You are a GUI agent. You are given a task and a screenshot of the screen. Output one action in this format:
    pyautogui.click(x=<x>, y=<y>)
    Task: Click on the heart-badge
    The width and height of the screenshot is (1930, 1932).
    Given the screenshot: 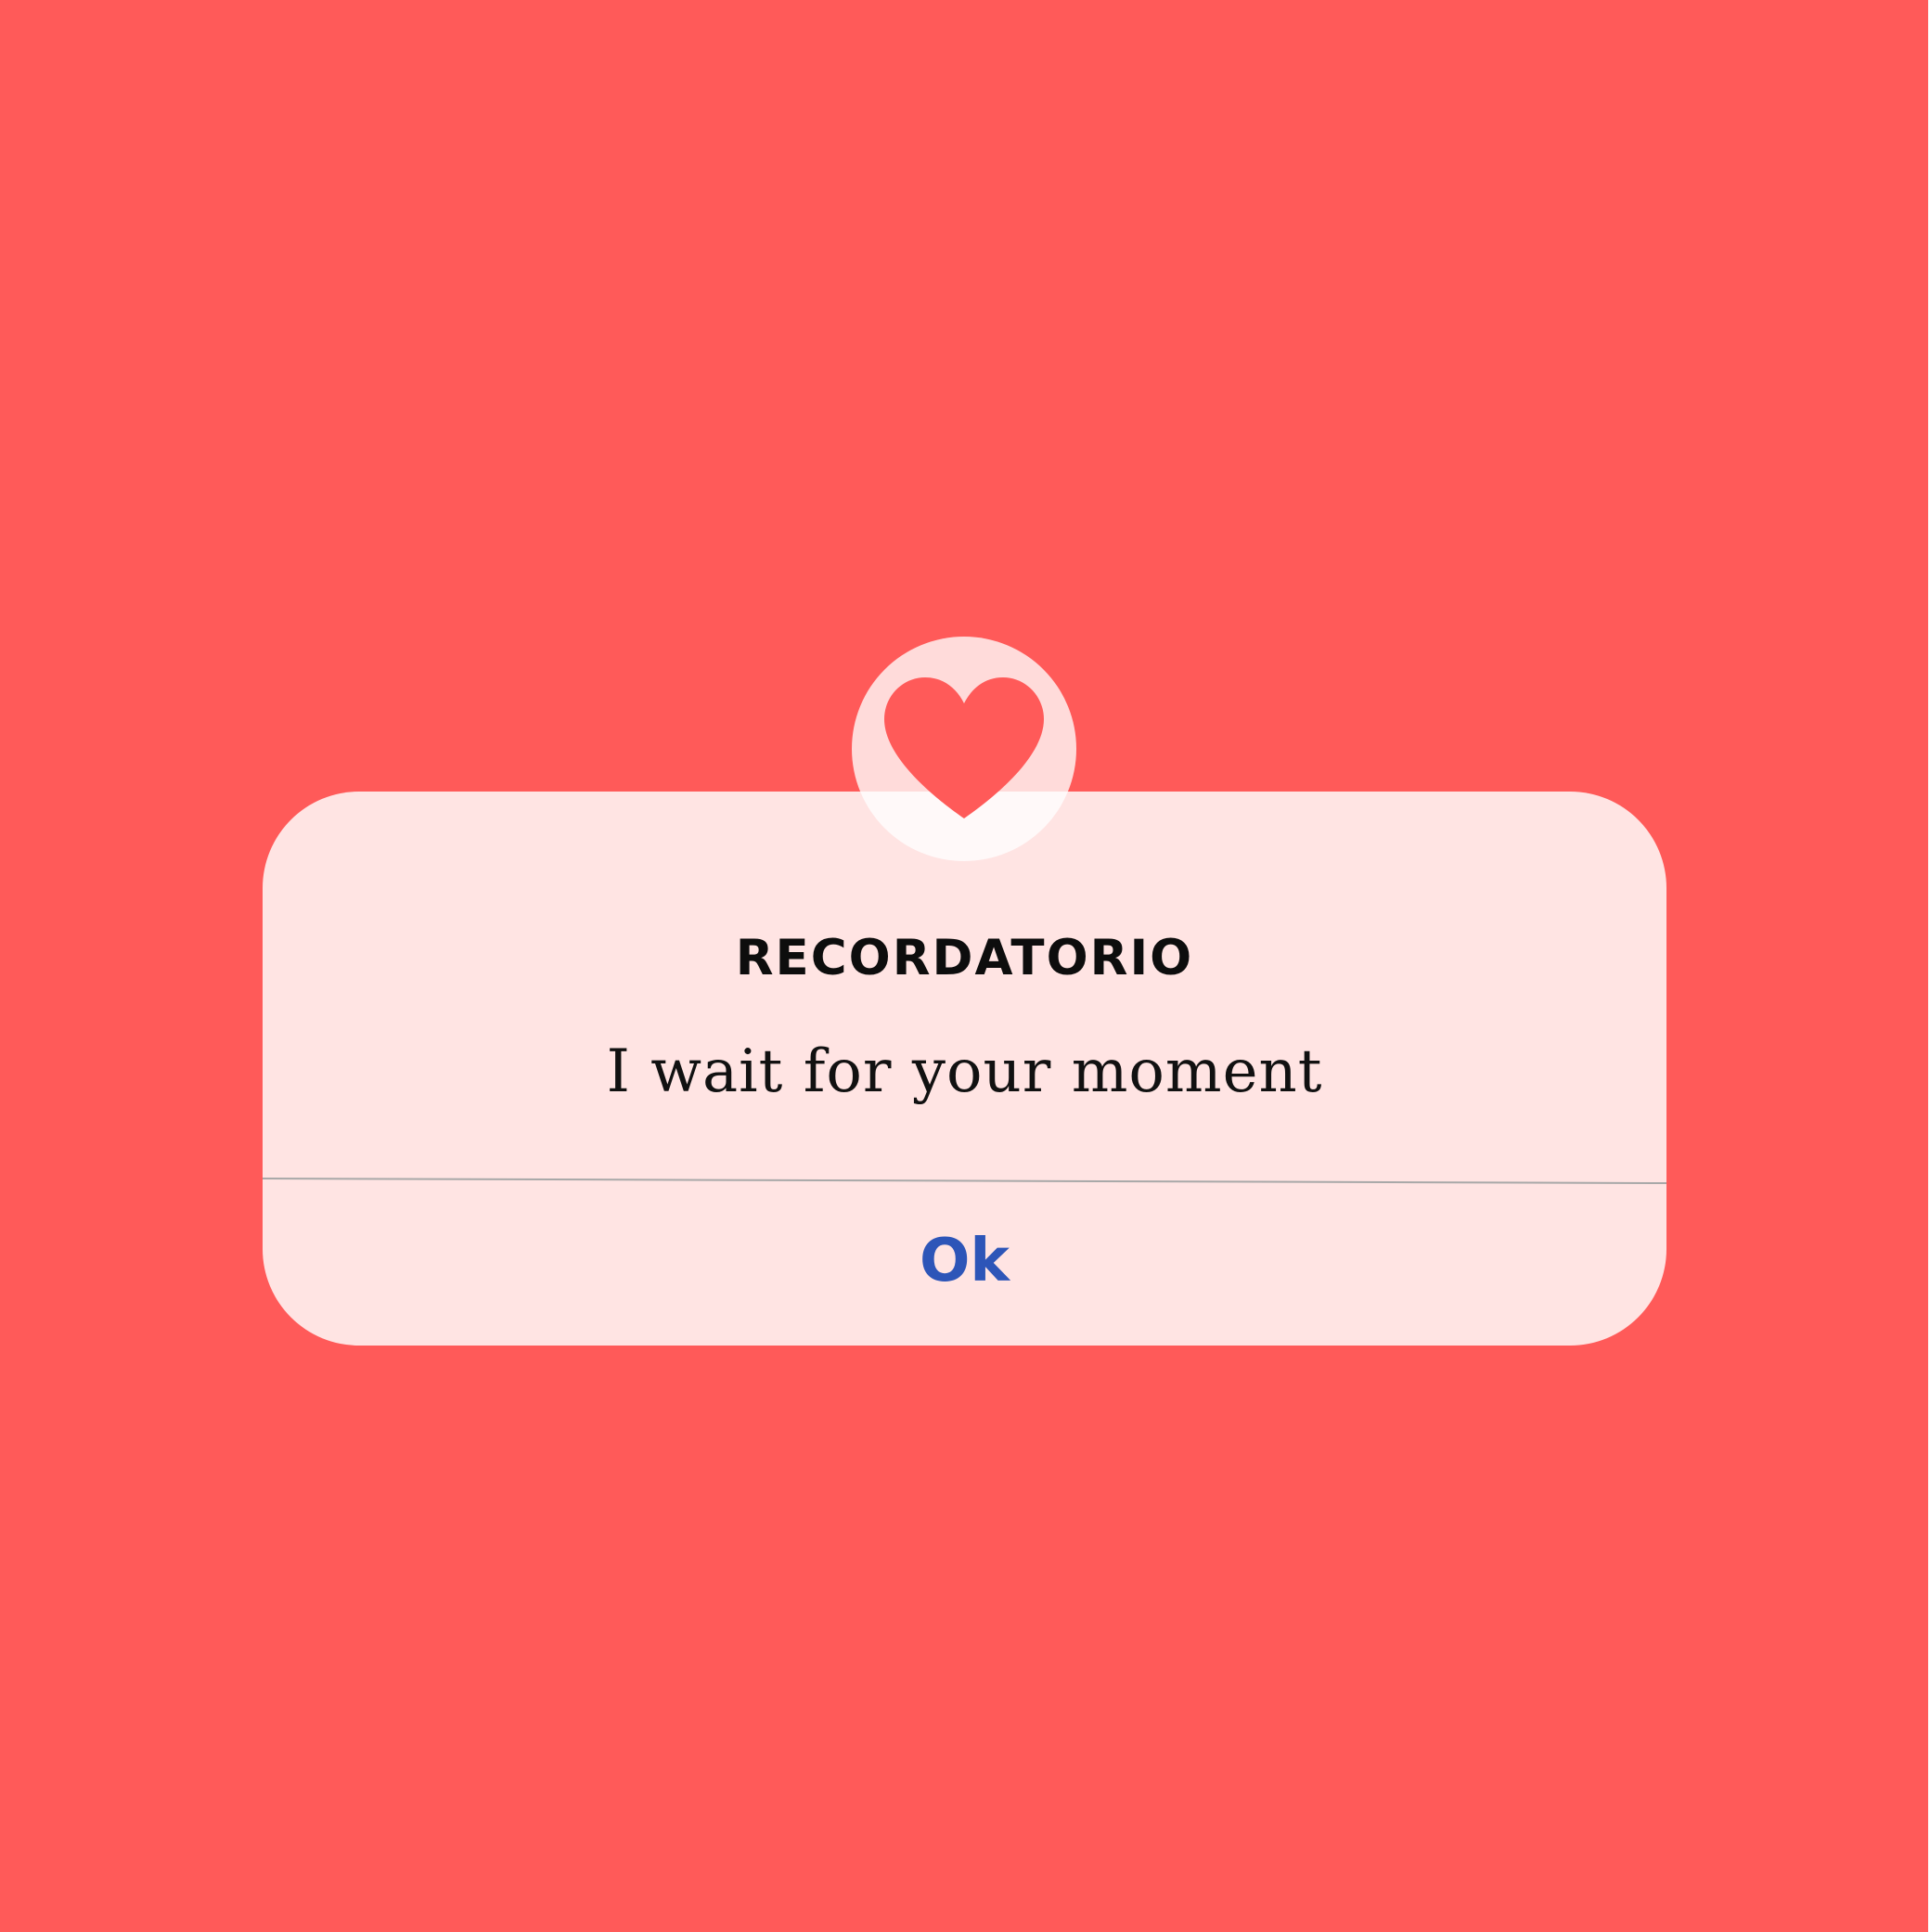 What is the action you would take?
    pyautogui.click(x=964, y=749)
    